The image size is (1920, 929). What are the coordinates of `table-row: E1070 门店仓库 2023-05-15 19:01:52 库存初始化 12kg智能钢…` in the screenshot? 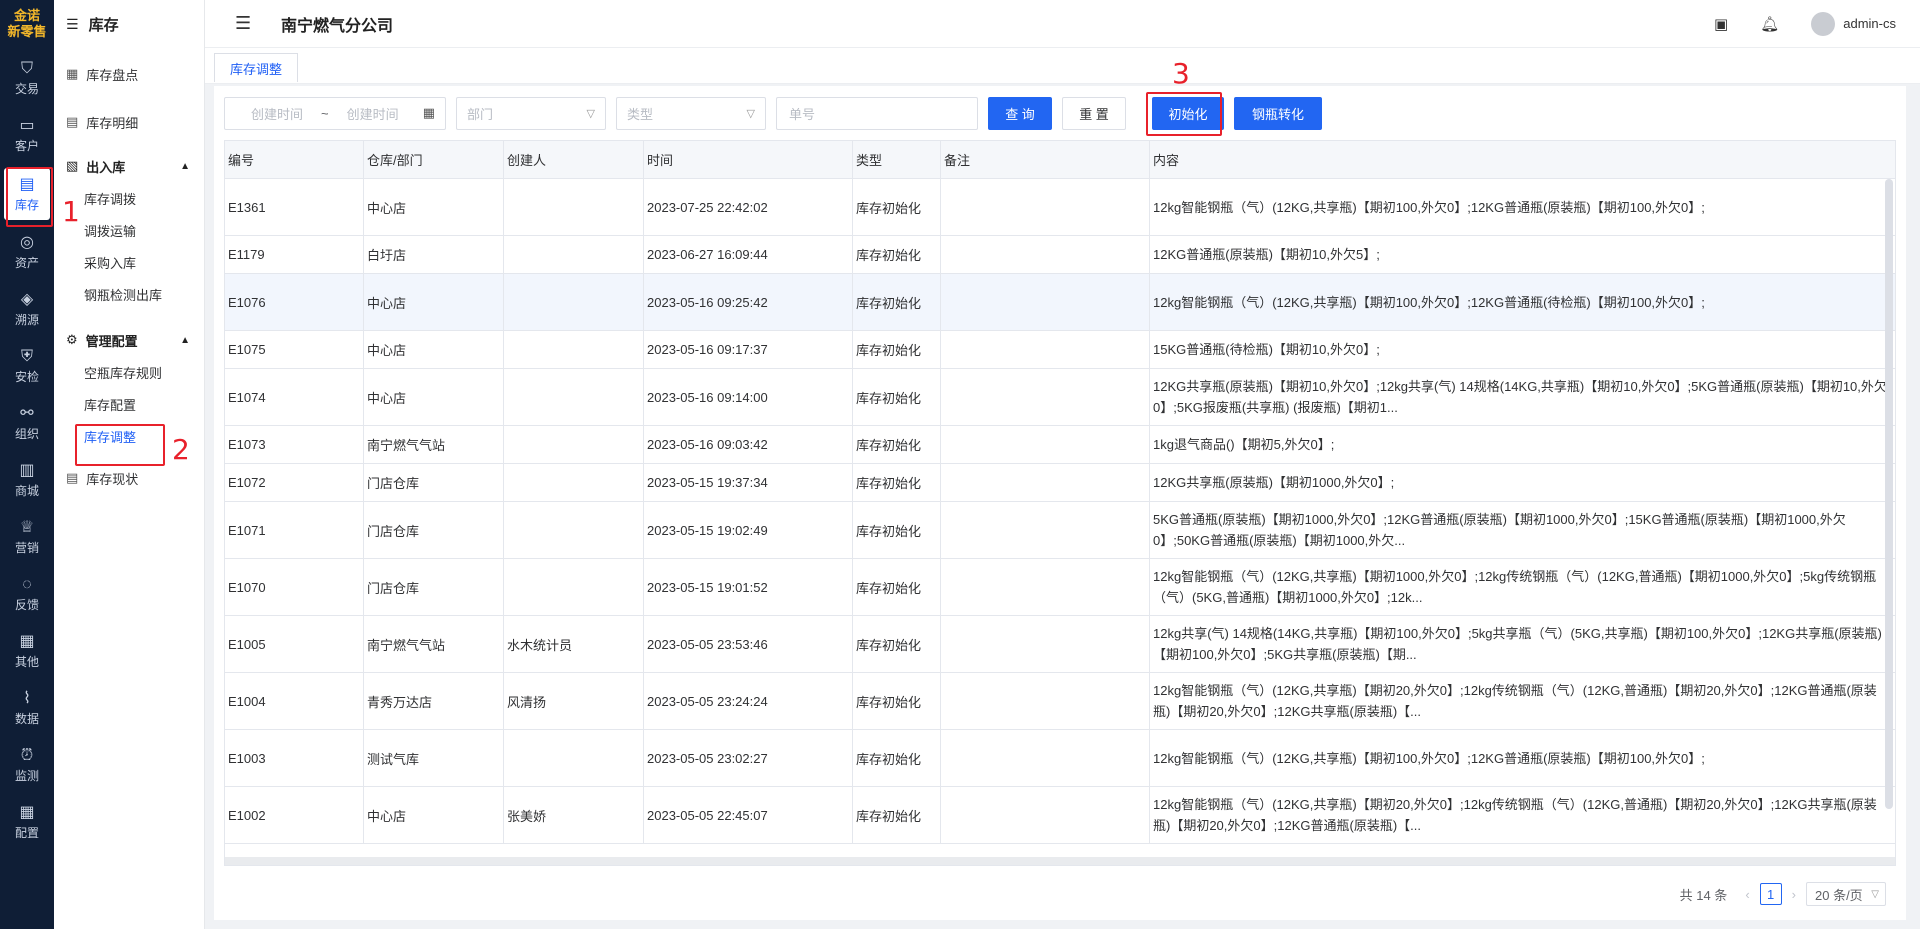 It's located at (1060, 587).